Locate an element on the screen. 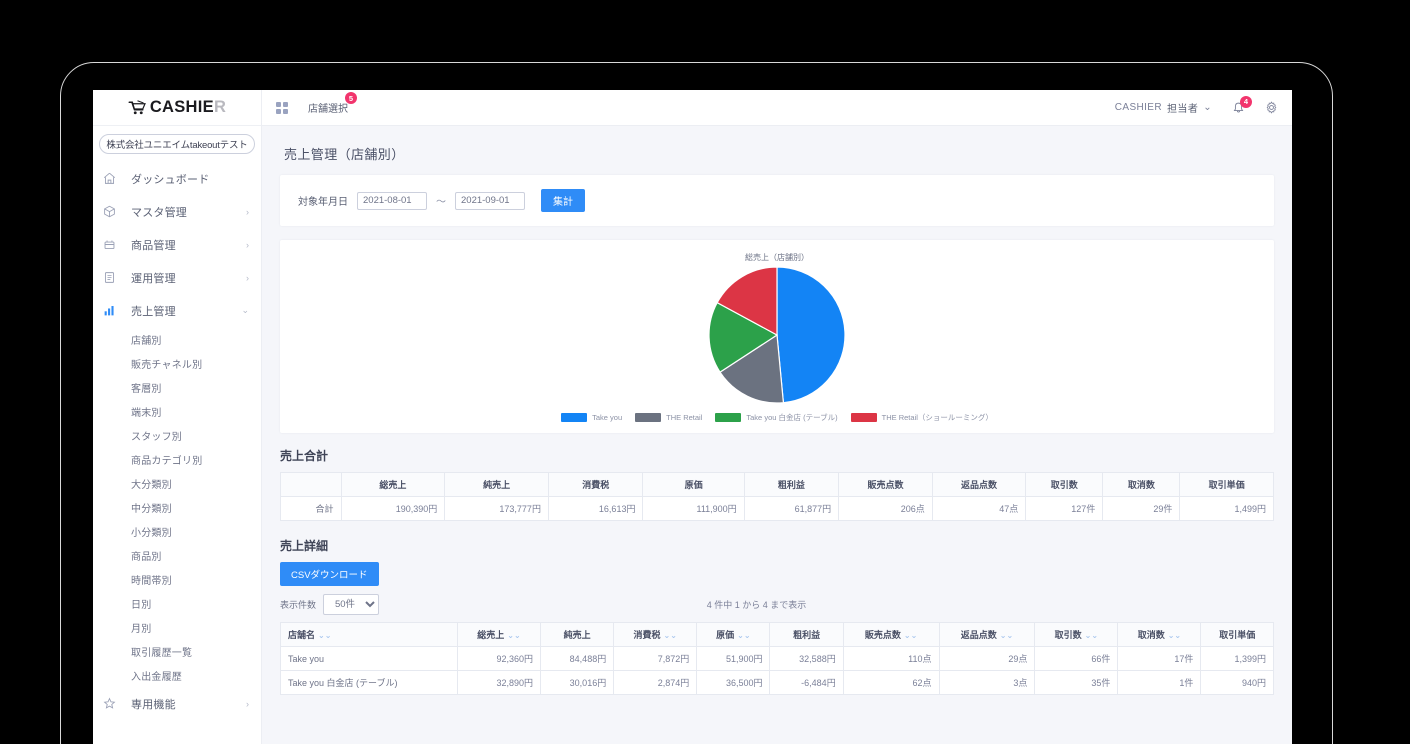 Image resolution: width=1410 pixels, height=744 pixels. sidebar-subitem-12: 月別 is located at coordinates (177, 627).